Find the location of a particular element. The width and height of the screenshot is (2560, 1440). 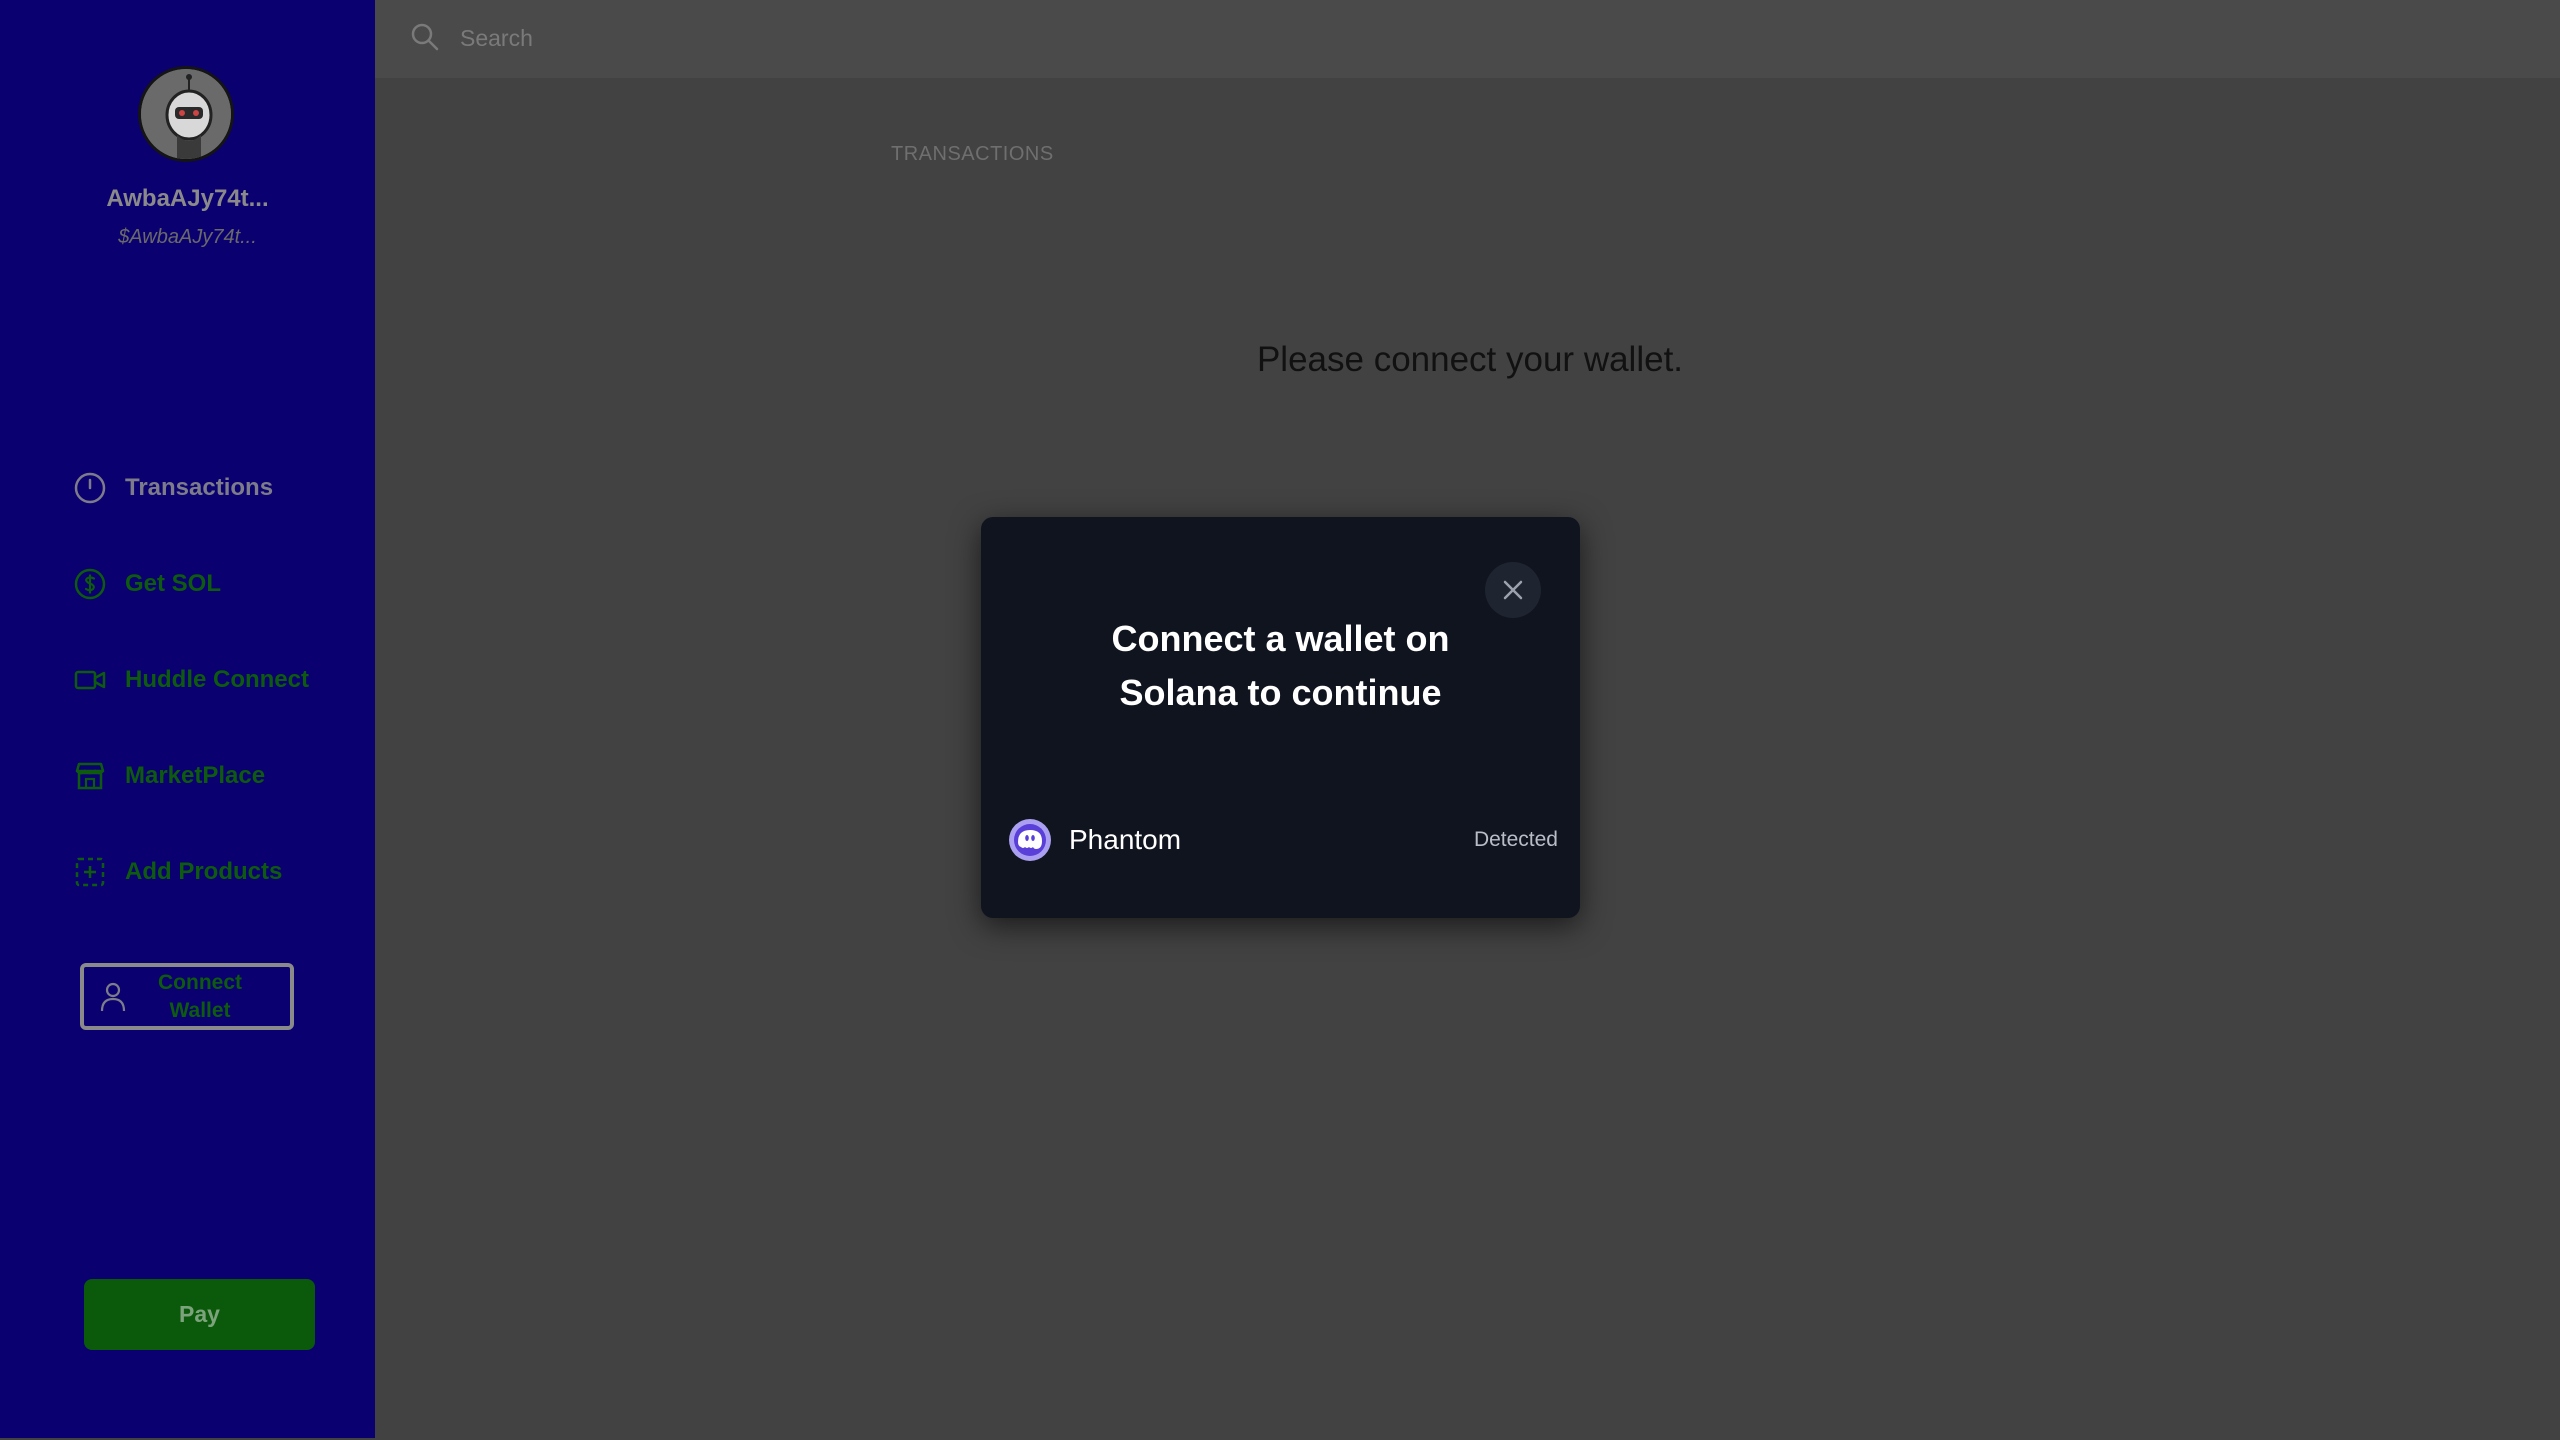

wallet-name: Phantom is located at coordinates (1125, 839).